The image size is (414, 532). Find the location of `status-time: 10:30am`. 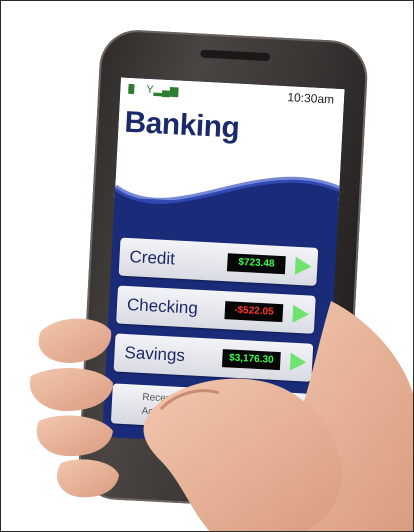

status-time: 10:30am is located at coordinates (311, 98).